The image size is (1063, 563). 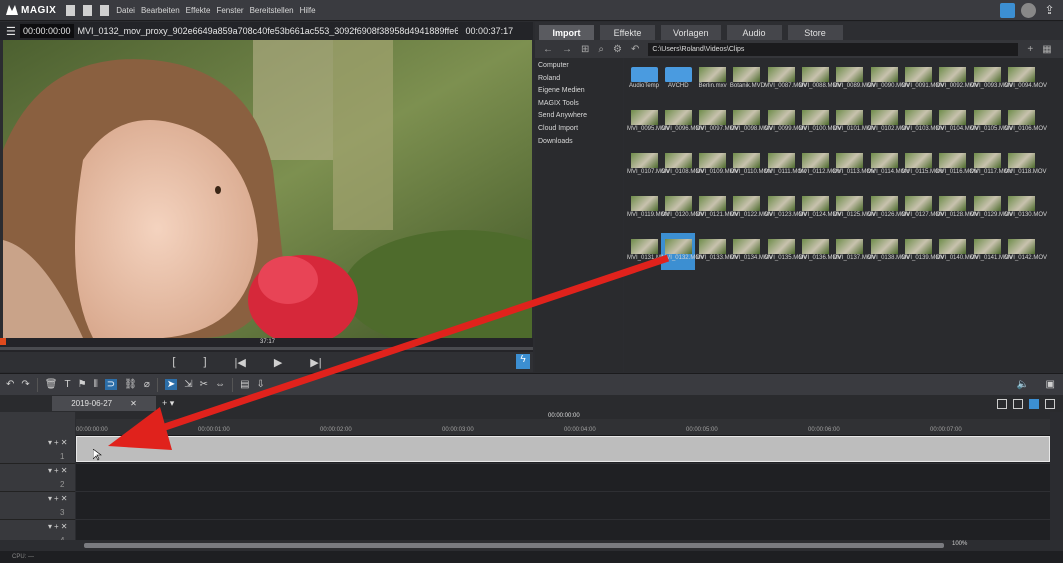 What do you see at coordinates (635, 49) in the screenshot?
I see `refresh-icon: ↶` at bounding box center [635, 49].